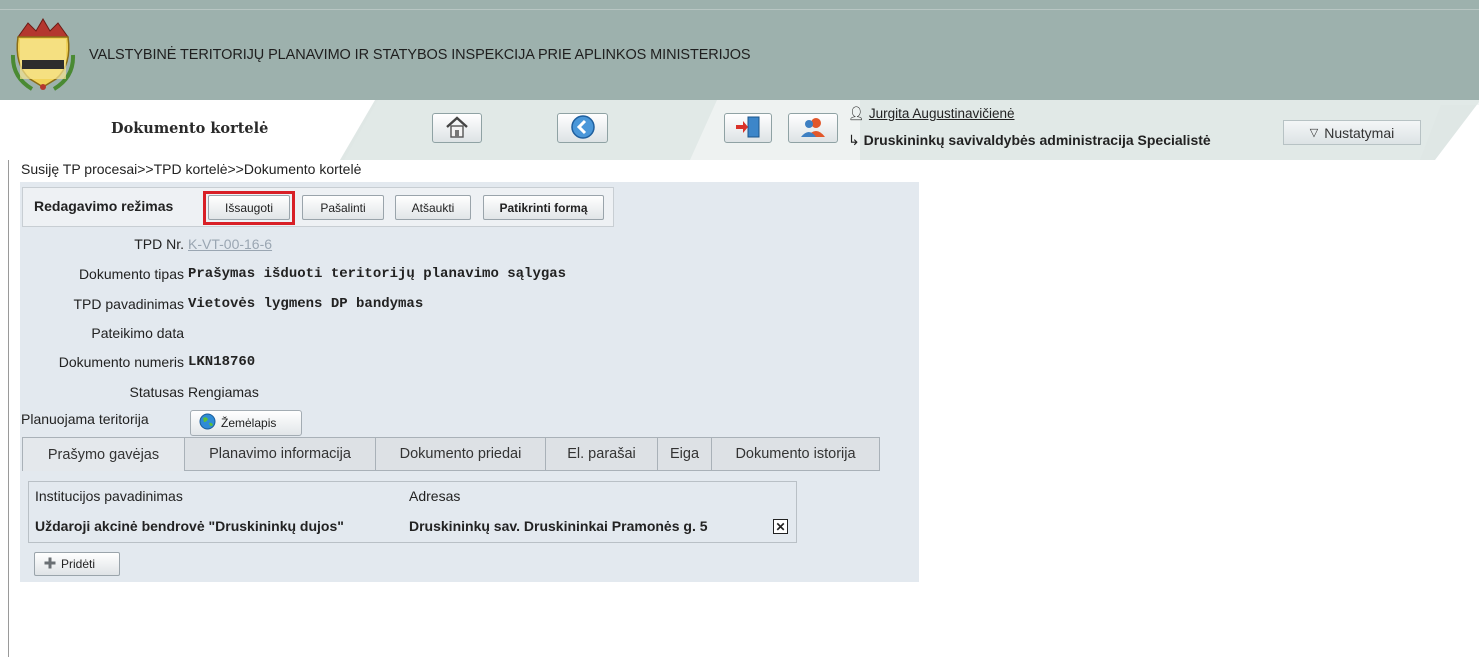 Image resolution: width=1479 pixels, height=657 pixels. What do you see at coordinates (79, 169) in the screenshot?
I see `breadcrumb-item-processes: Susiję TP procesai` at bounding box center [79, 169].